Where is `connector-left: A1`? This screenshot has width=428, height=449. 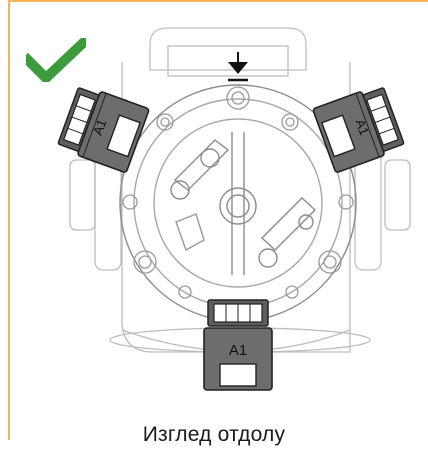 connector-left: A1 is located at coordinates (103, 128).